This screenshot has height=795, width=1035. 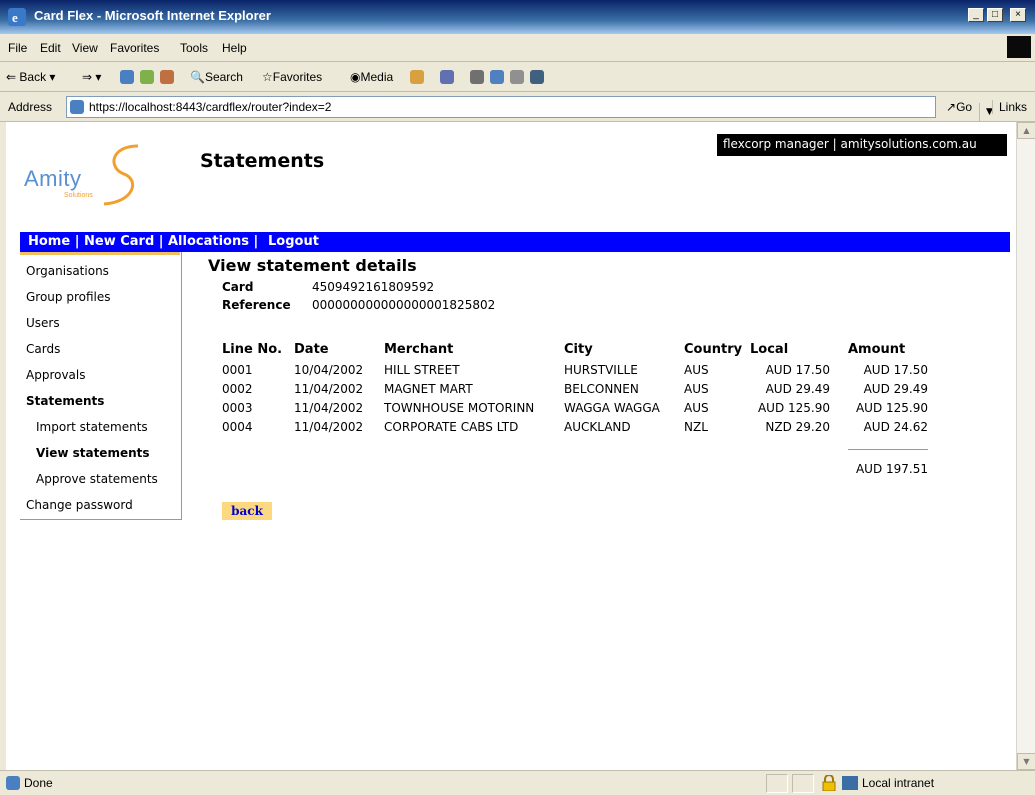 What do you see at coordinates (417, 77) in the screenshot?
I see `history-icon` at bounding box center [417, 77].